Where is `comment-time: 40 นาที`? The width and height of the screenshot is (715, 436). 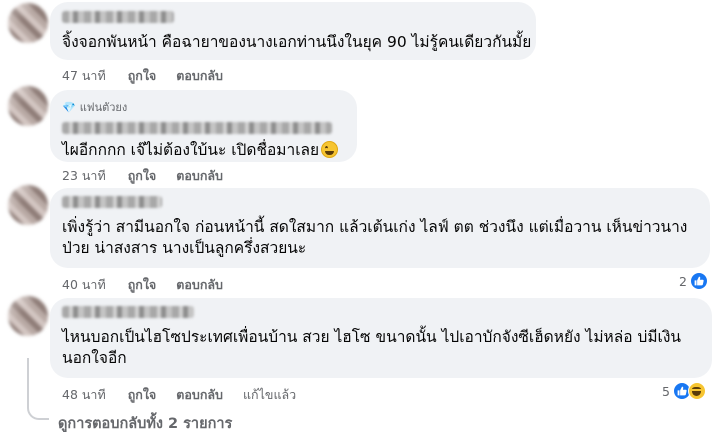 comment-time: 40 นาที is located at coordinates (84, 285).